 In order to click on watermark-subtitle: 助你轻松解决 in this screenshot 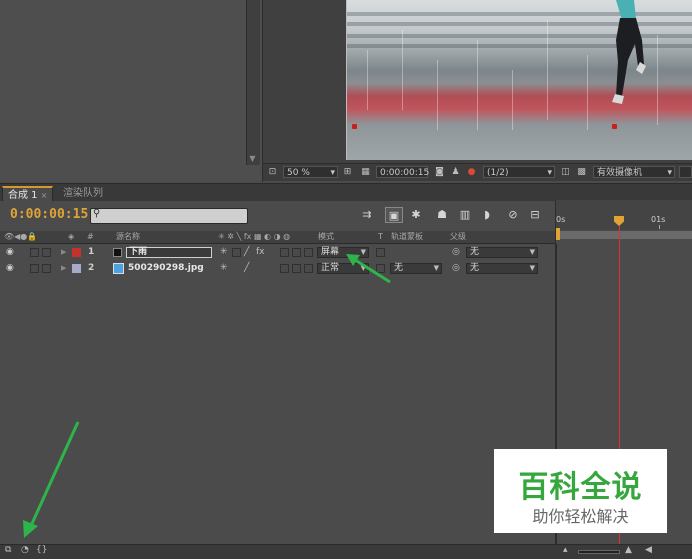, I will do `click(580, 516)`.